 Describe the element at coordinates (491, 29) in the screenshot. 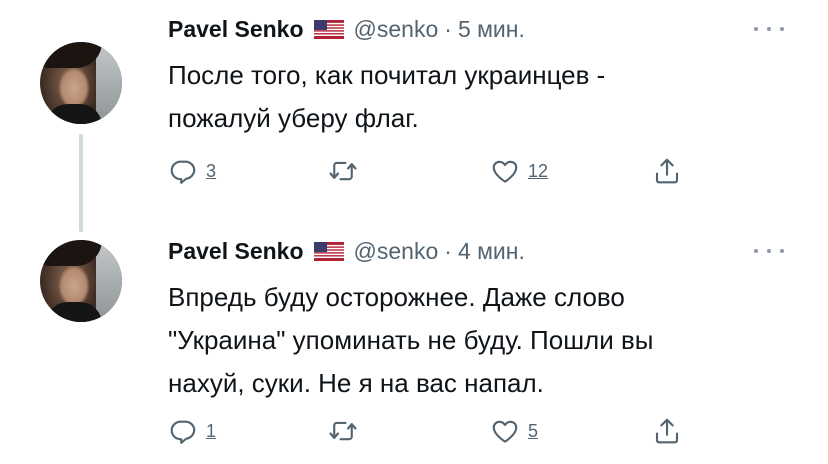

I see `tweet-time: 5 мин.` at that location.